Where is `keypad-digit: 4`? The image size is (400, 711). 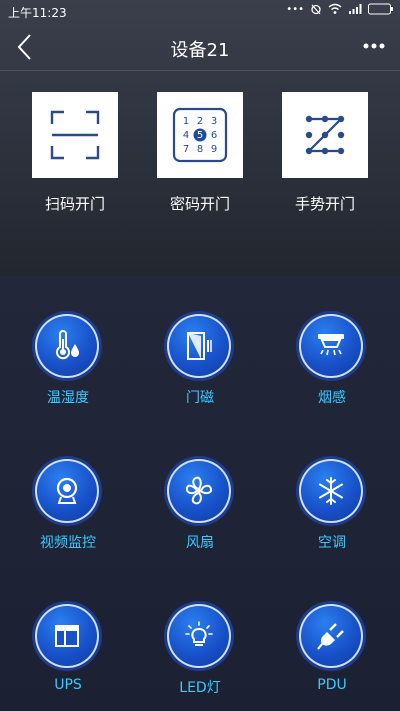 keypad-digit: 4 is located at coordinates (186, 135).